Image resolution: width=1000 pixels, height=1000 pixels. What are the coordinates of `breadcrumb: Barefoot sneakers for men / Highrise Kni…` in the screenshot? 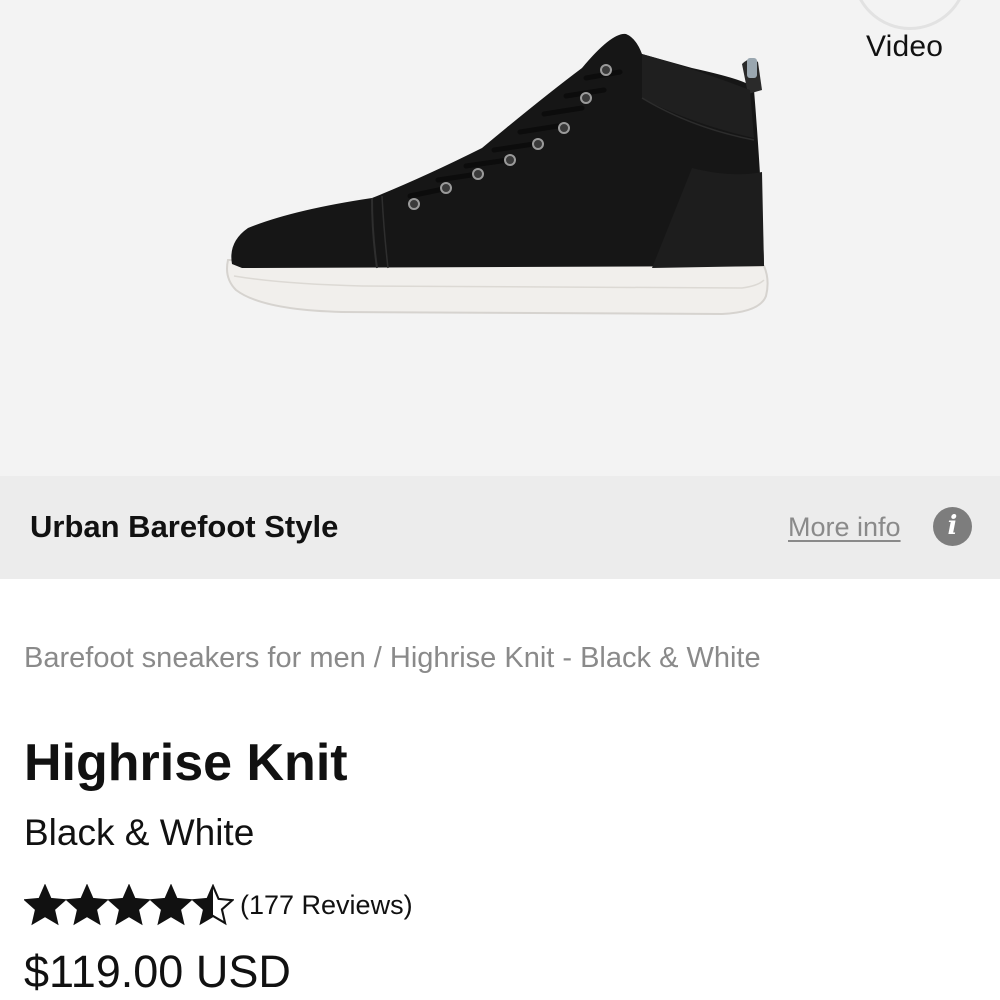 It's located at (392, 658).